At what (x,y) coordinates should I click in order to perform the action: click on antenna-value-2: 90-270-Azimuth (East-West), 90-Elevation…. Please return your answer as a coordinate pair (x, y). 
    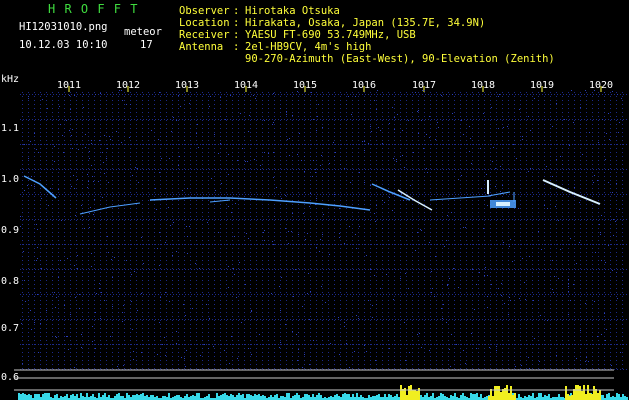
    Looking at the image, I should click on (400, 59).